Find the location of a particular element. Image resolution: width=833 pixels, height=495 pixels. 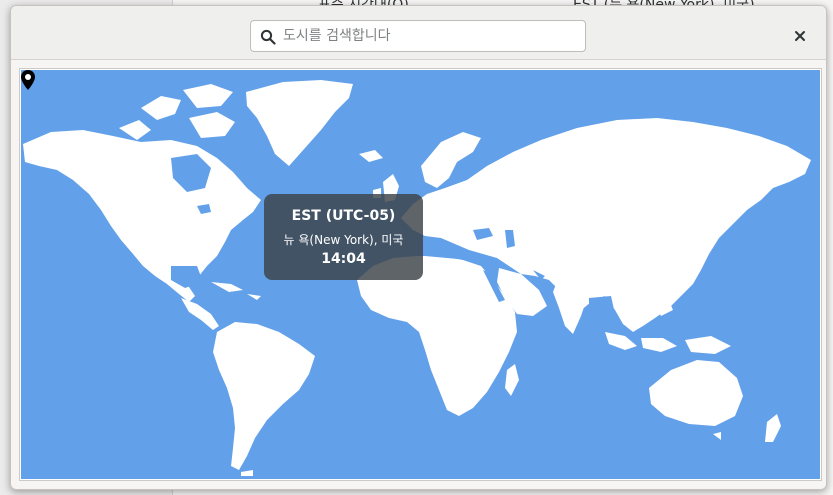

timezone-abbreviation: EST (UTC-05) is located at coordinates (343, 216).